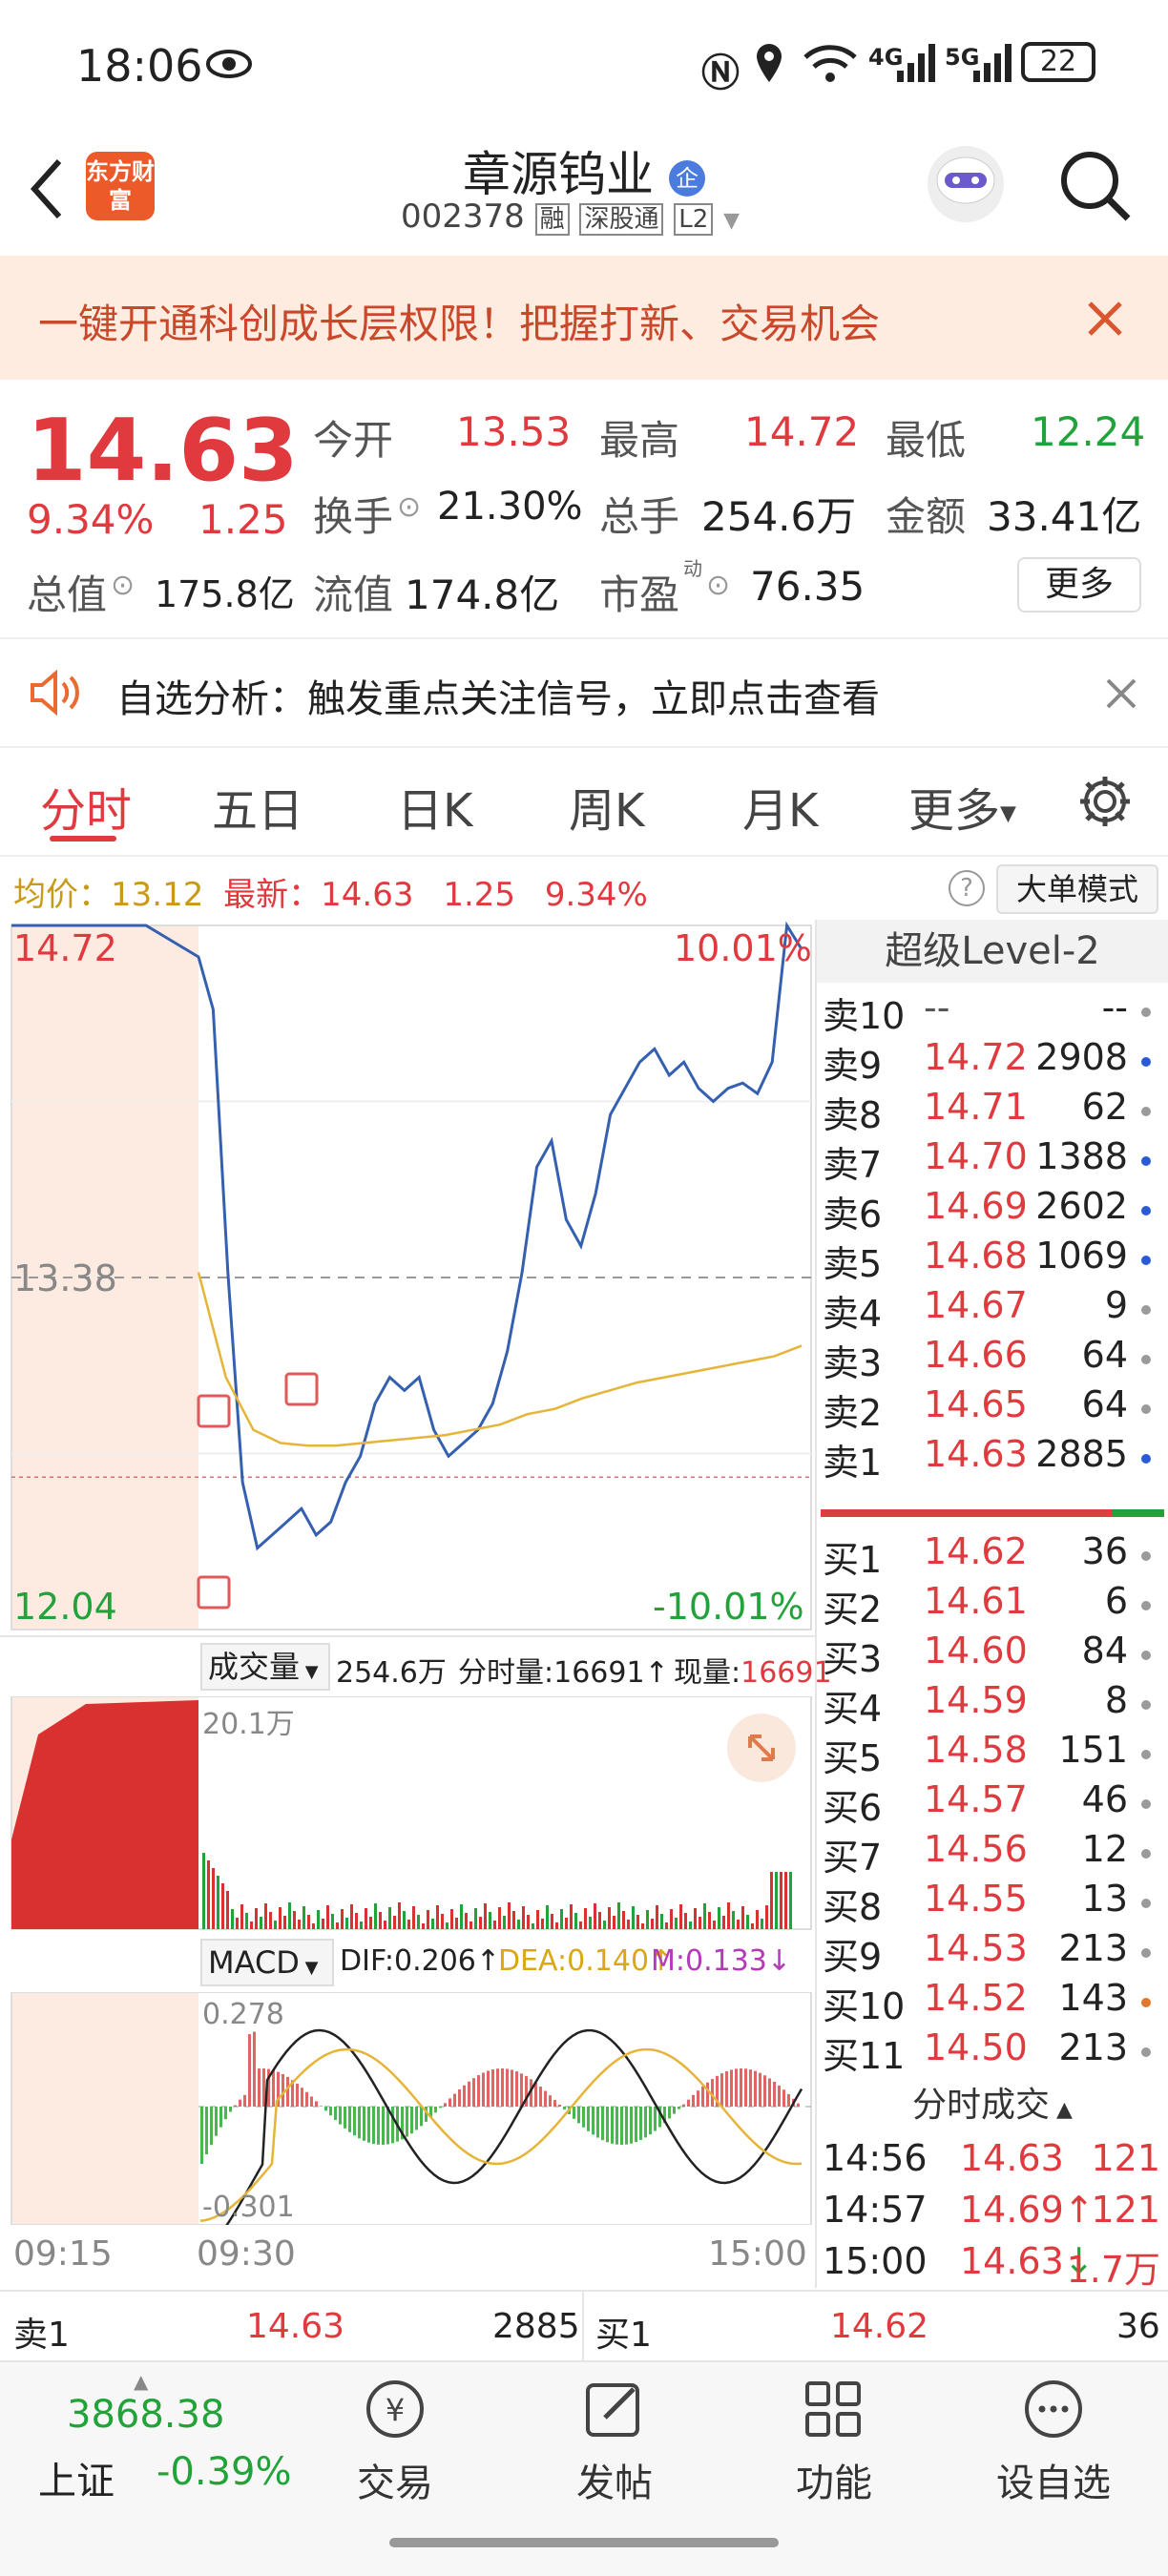 The image size is (1168, 2576). Describe the element at coordinates (993, 1754) in the screenshot. I see `bid-row-5: 买5 14.58 151` at that location.